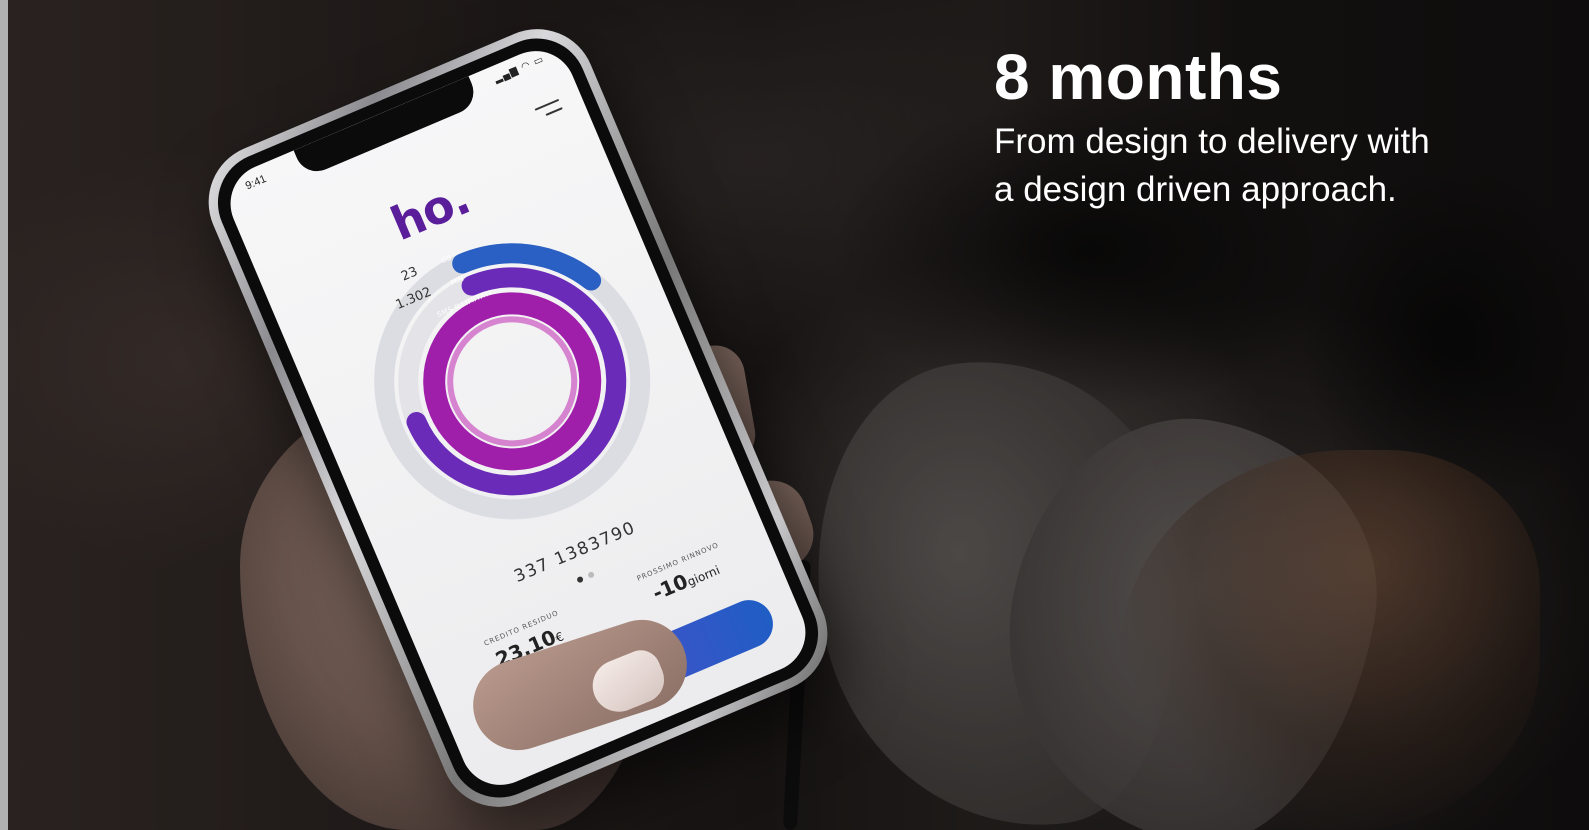 Image resolution: width=1589 pixels, height=830 pixels. Describe the element at coordinates (519, 69) in the screenshot. I see `signal-wifi-battery-icon: ▂▄▆ ◠ ▭` at that location.